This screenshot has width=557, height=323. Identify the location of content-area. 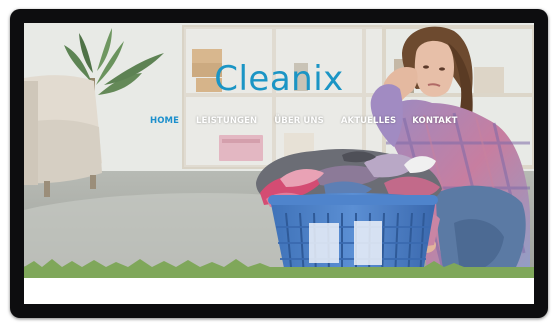
(279, 291).